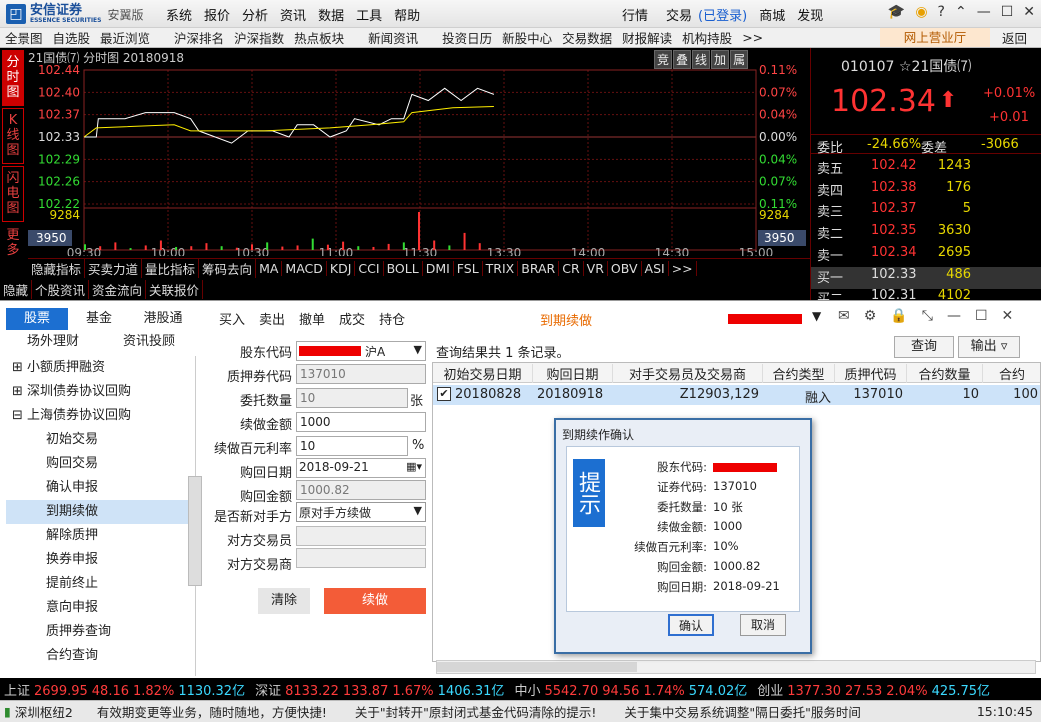  Describe the element at coordinates (369, 14) in the screenshot. I see `menu-tools: 工具` at that location.